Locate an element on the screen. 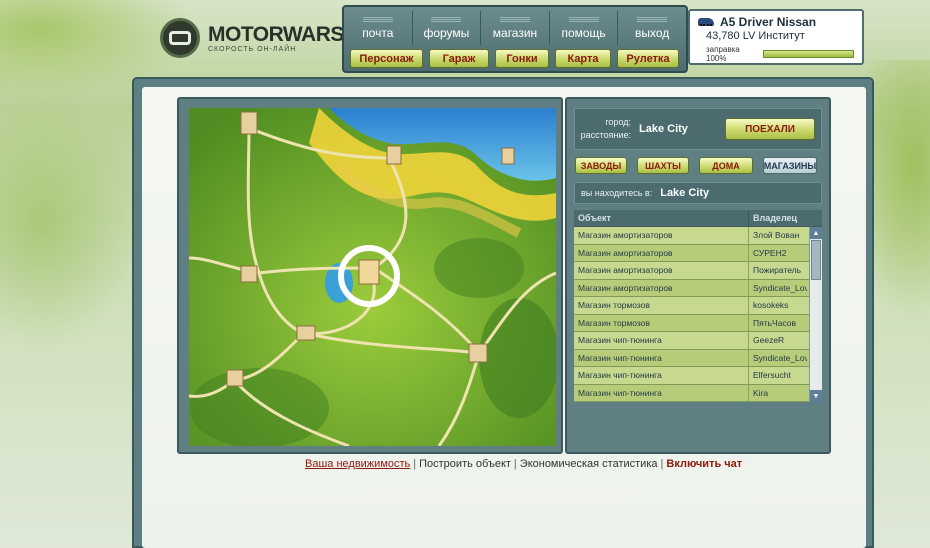 The width and height of the screenshot is (930, 548). tab-houses: ДОМА is located at coordinates (726, 165).